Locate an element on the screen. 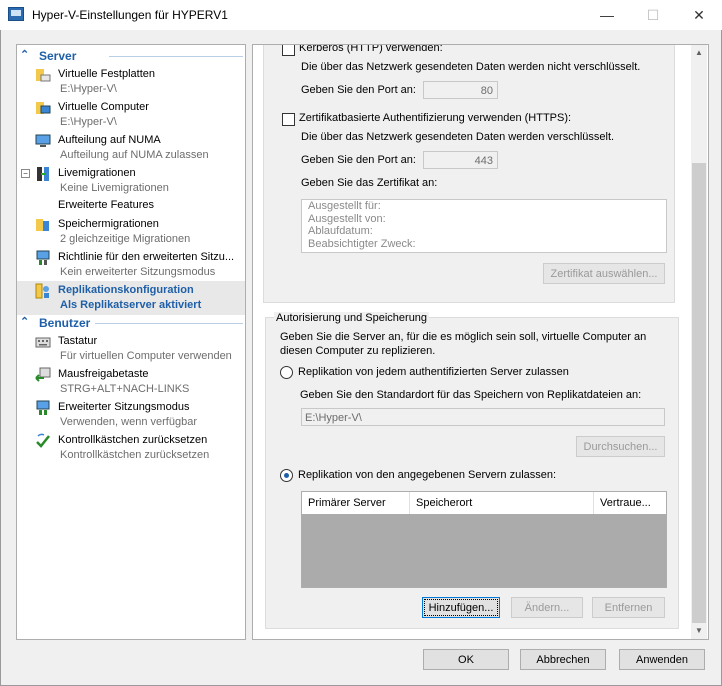 Image resolution: width=722 pixels, height=686 pixels. category-server: ⌃ Server is located at coordinates (131, 55).